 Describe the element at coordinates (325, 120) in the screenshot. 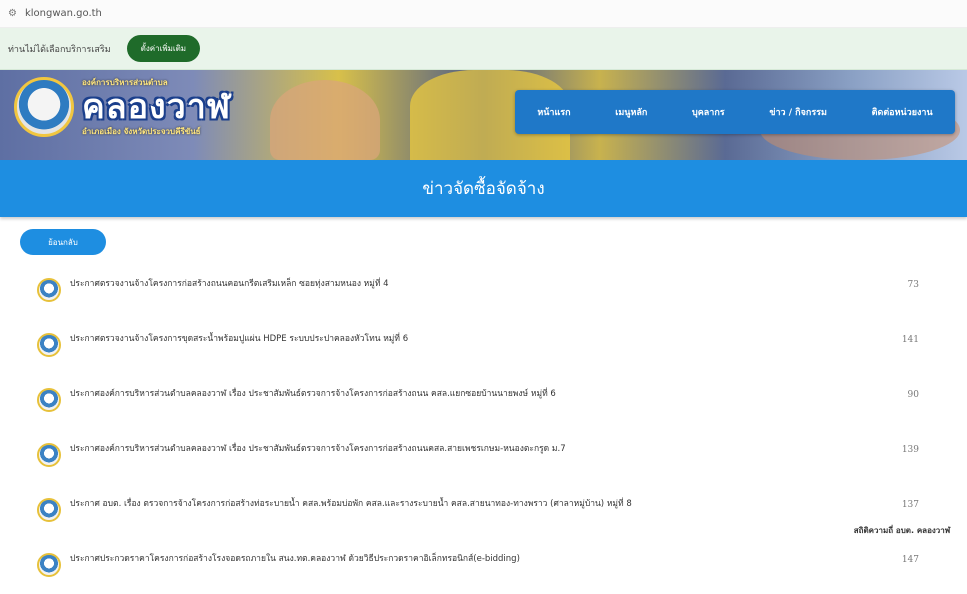

I see `header-photo-shape` at that location.